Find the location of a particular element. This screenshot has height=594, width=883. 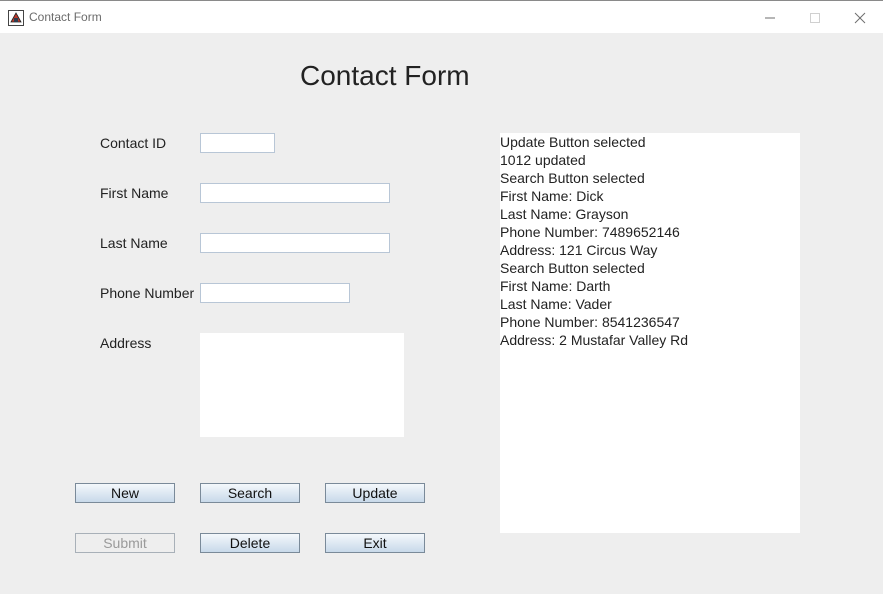

maximize-button is located at coordinates (815, 17).